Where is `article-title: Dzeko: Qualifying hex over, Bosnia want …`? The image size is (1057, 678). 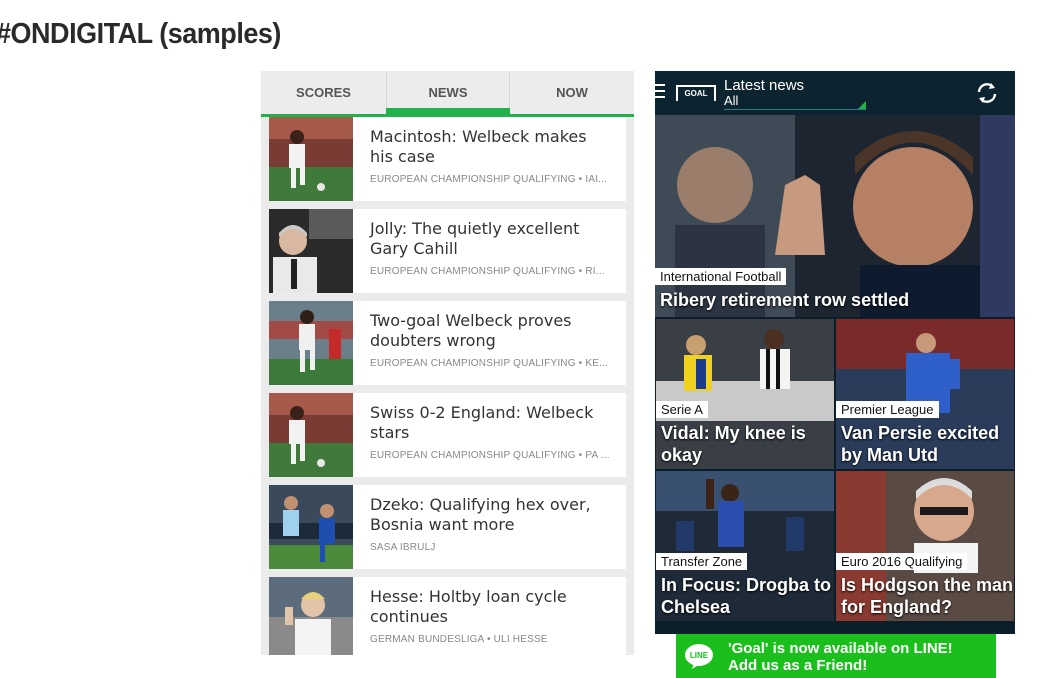 article-title: Dzeko: Qualifying hex over, Bosnia want … is located at coordinates (480, 514).